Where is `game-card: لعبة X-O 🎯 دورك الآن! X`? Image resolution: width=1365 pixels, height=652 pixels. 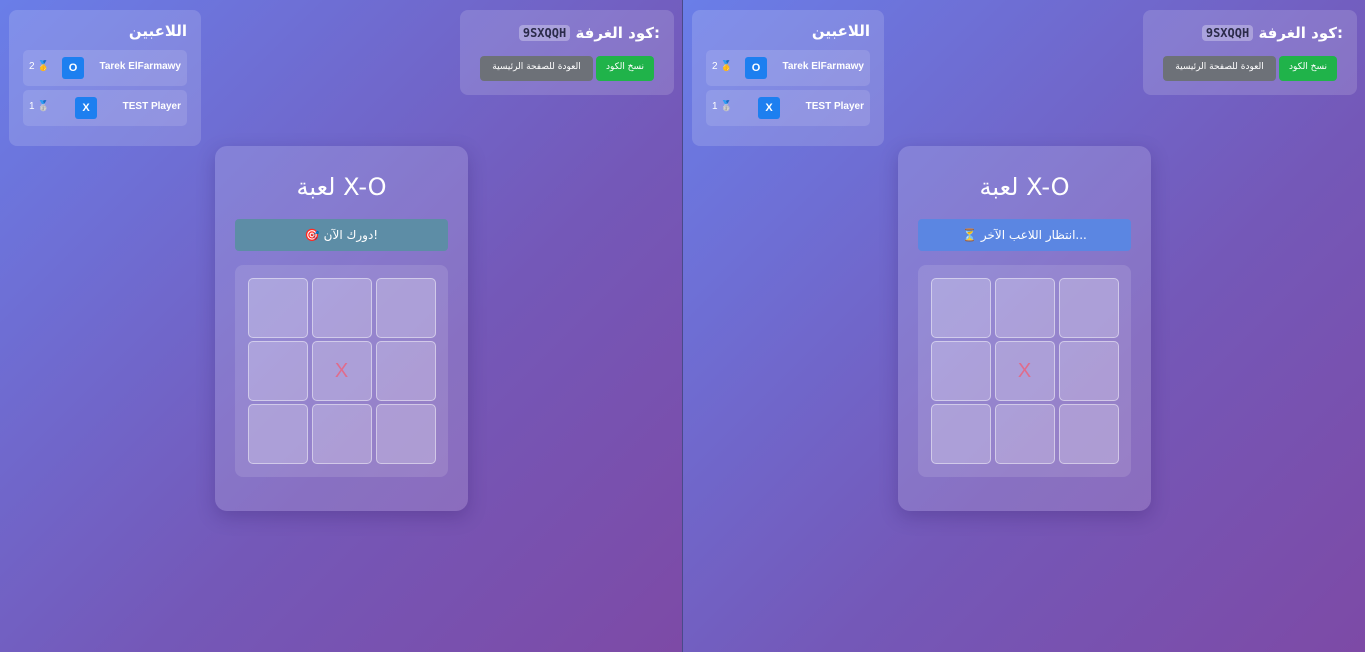 game-card: لعبة X-O 🎯 دورك الآن! X is located at coordinates (341, 328).